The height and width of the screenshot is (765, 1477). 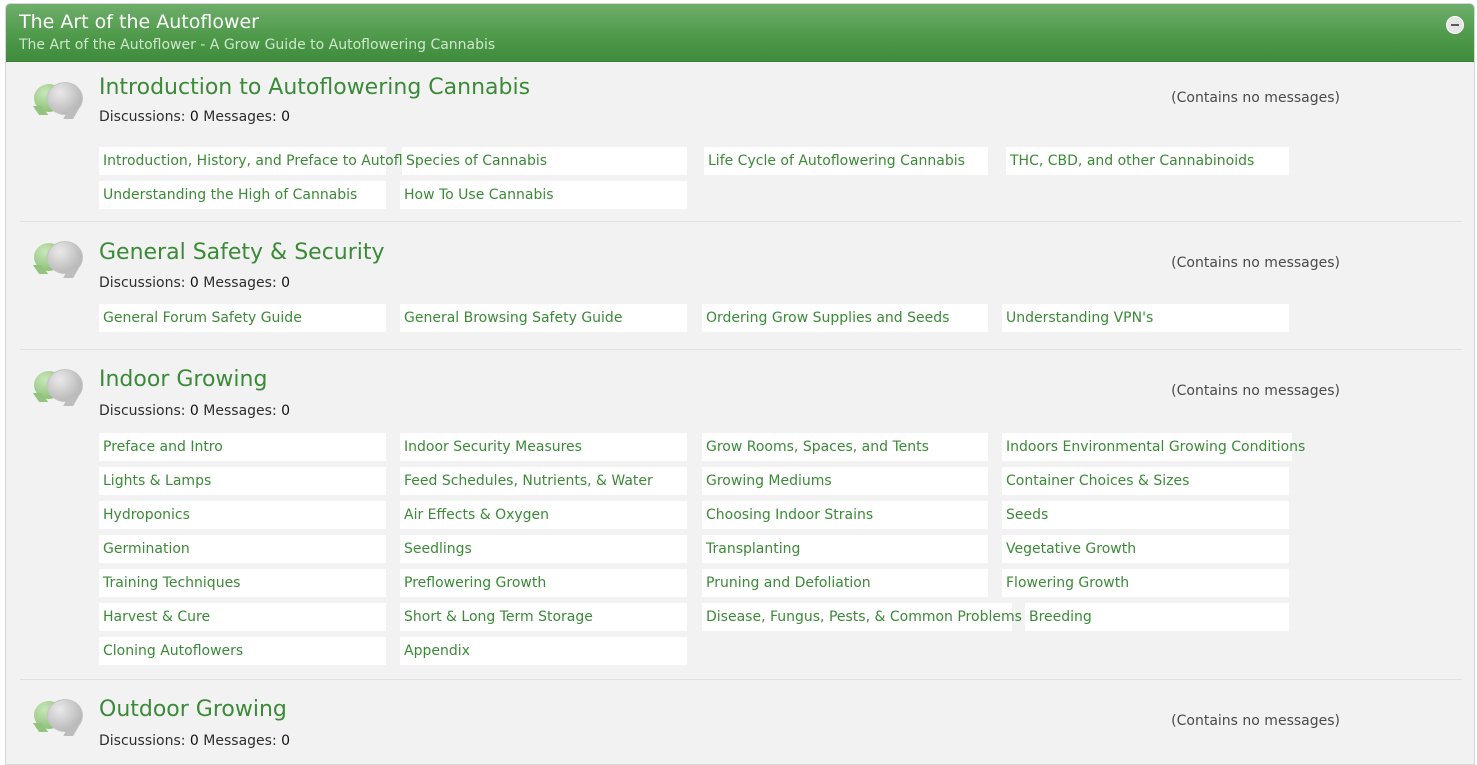 I want to click on subforum-link: Preflowering Growth, so click(x=543, y=583).